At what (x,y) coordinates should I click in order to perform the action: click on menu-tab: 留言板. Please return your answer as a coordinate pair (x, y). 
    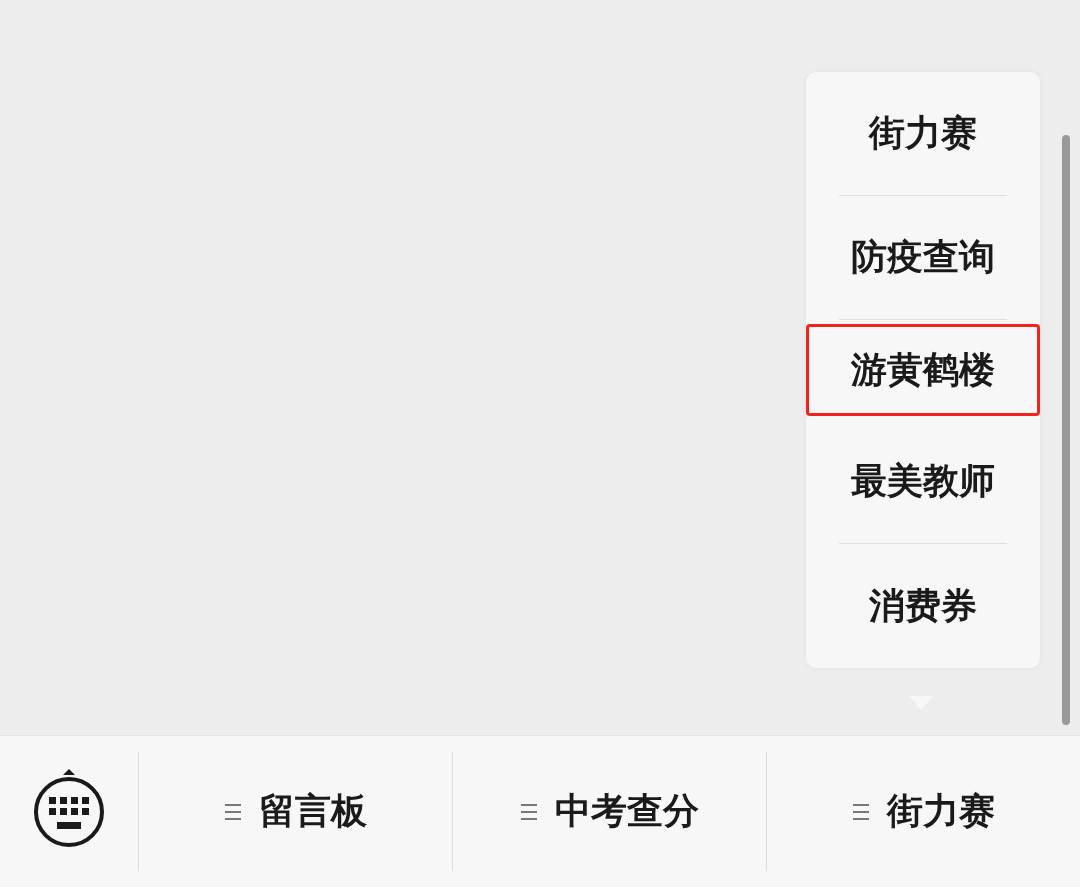
    Looking at the image, I should click on (295, 811).